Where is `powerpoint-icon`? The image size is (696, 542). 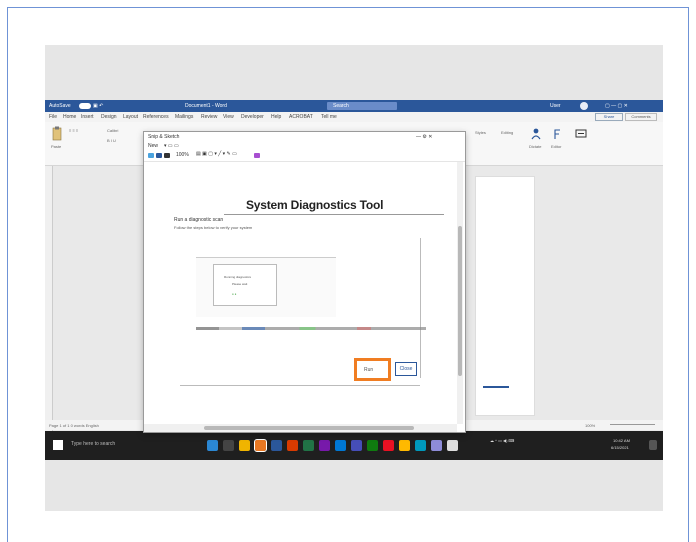 powerpoint-icon is located at coordinates (292, 445).